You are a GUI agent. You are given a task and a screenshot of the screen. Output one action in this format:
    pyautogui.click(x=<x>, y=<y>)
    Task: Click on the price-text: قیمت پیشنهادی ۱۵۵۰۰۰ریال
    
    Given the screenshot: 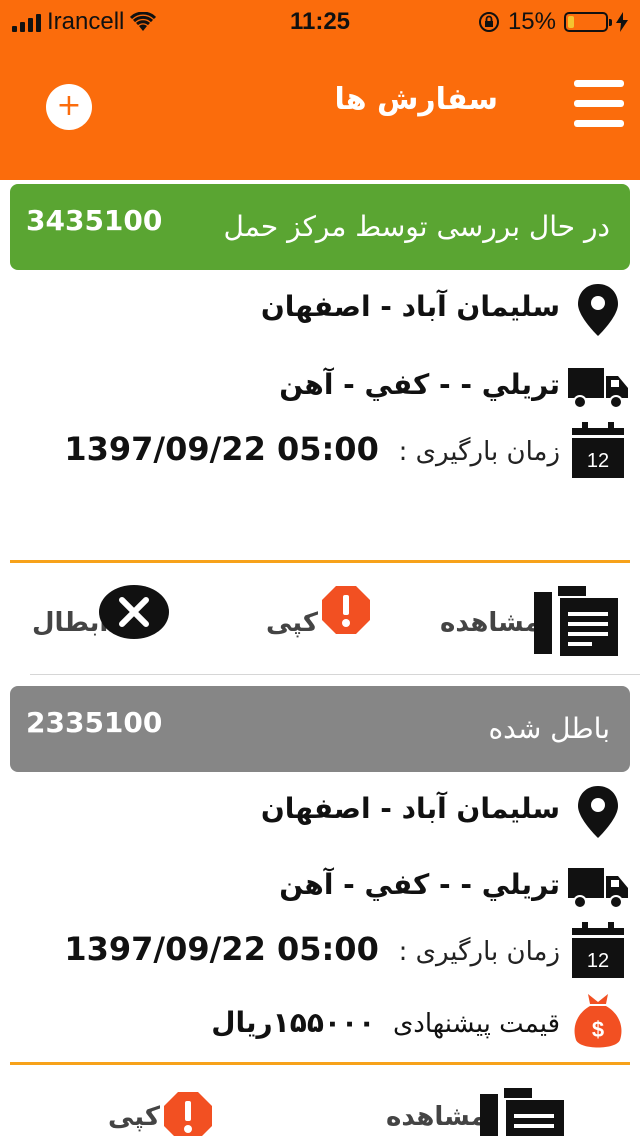 What is the action you would take?
    pyautogui.click(x=385, y=1022)
    